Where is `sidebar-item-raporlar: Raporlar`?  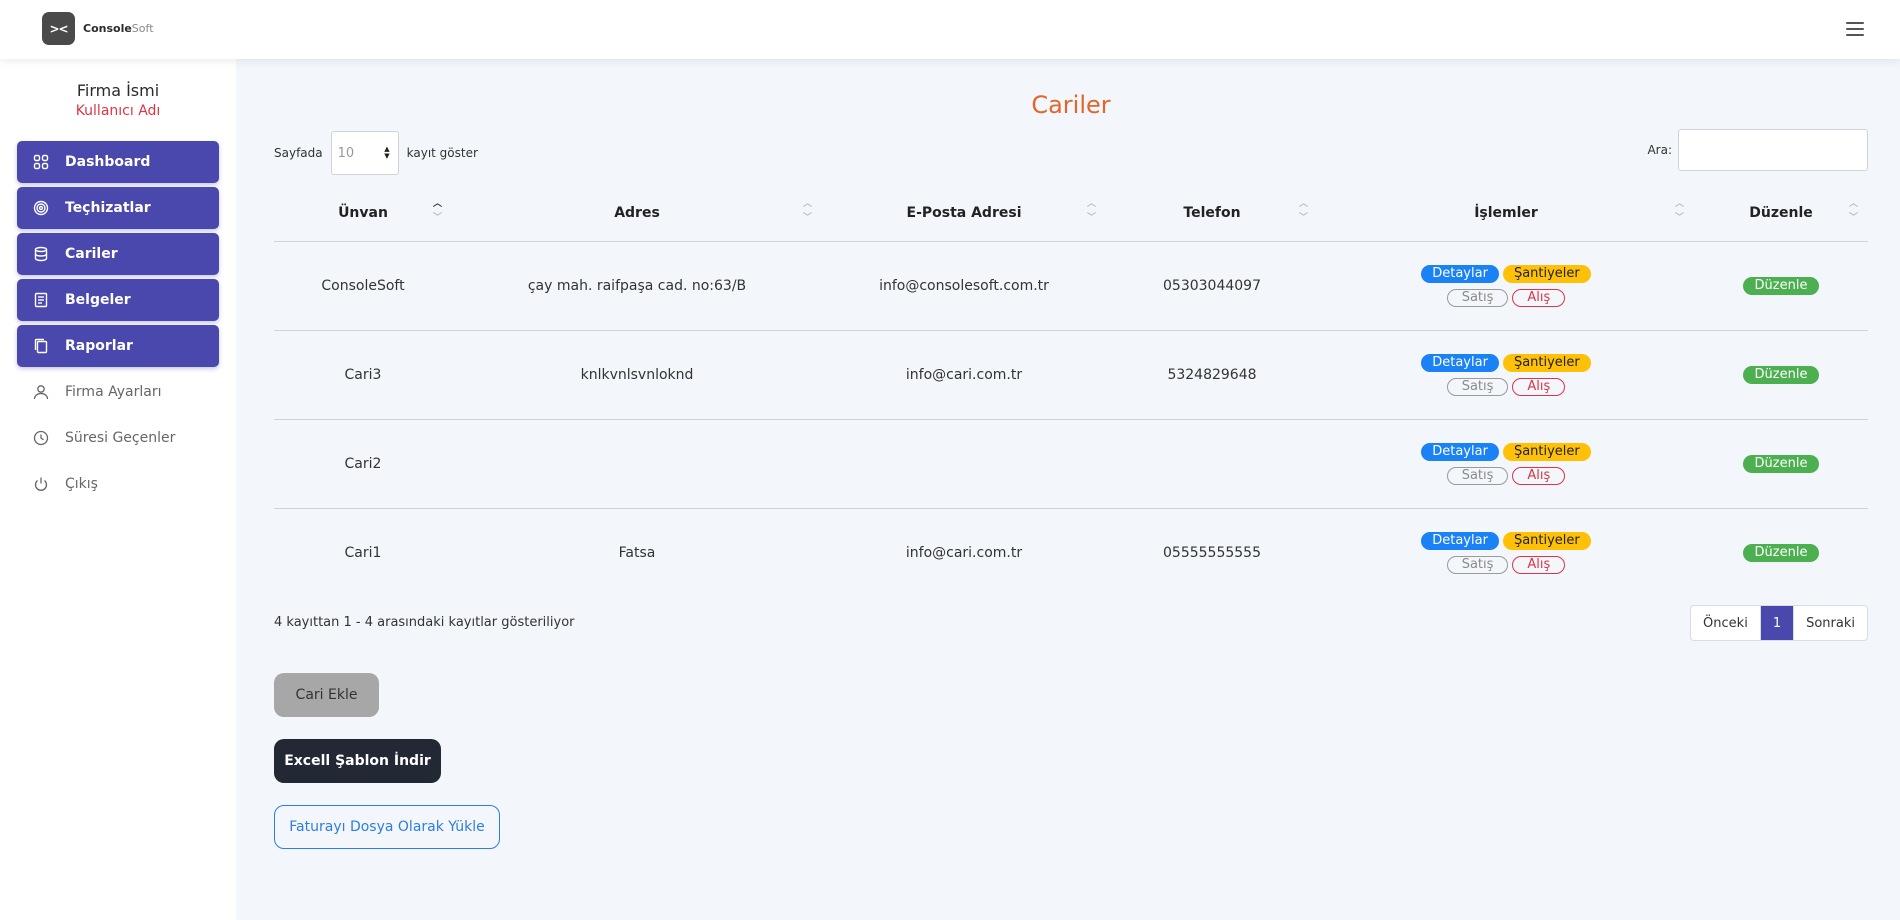
sidebar-item-raporlar: Raporlar is located at coordinates (118, 346).